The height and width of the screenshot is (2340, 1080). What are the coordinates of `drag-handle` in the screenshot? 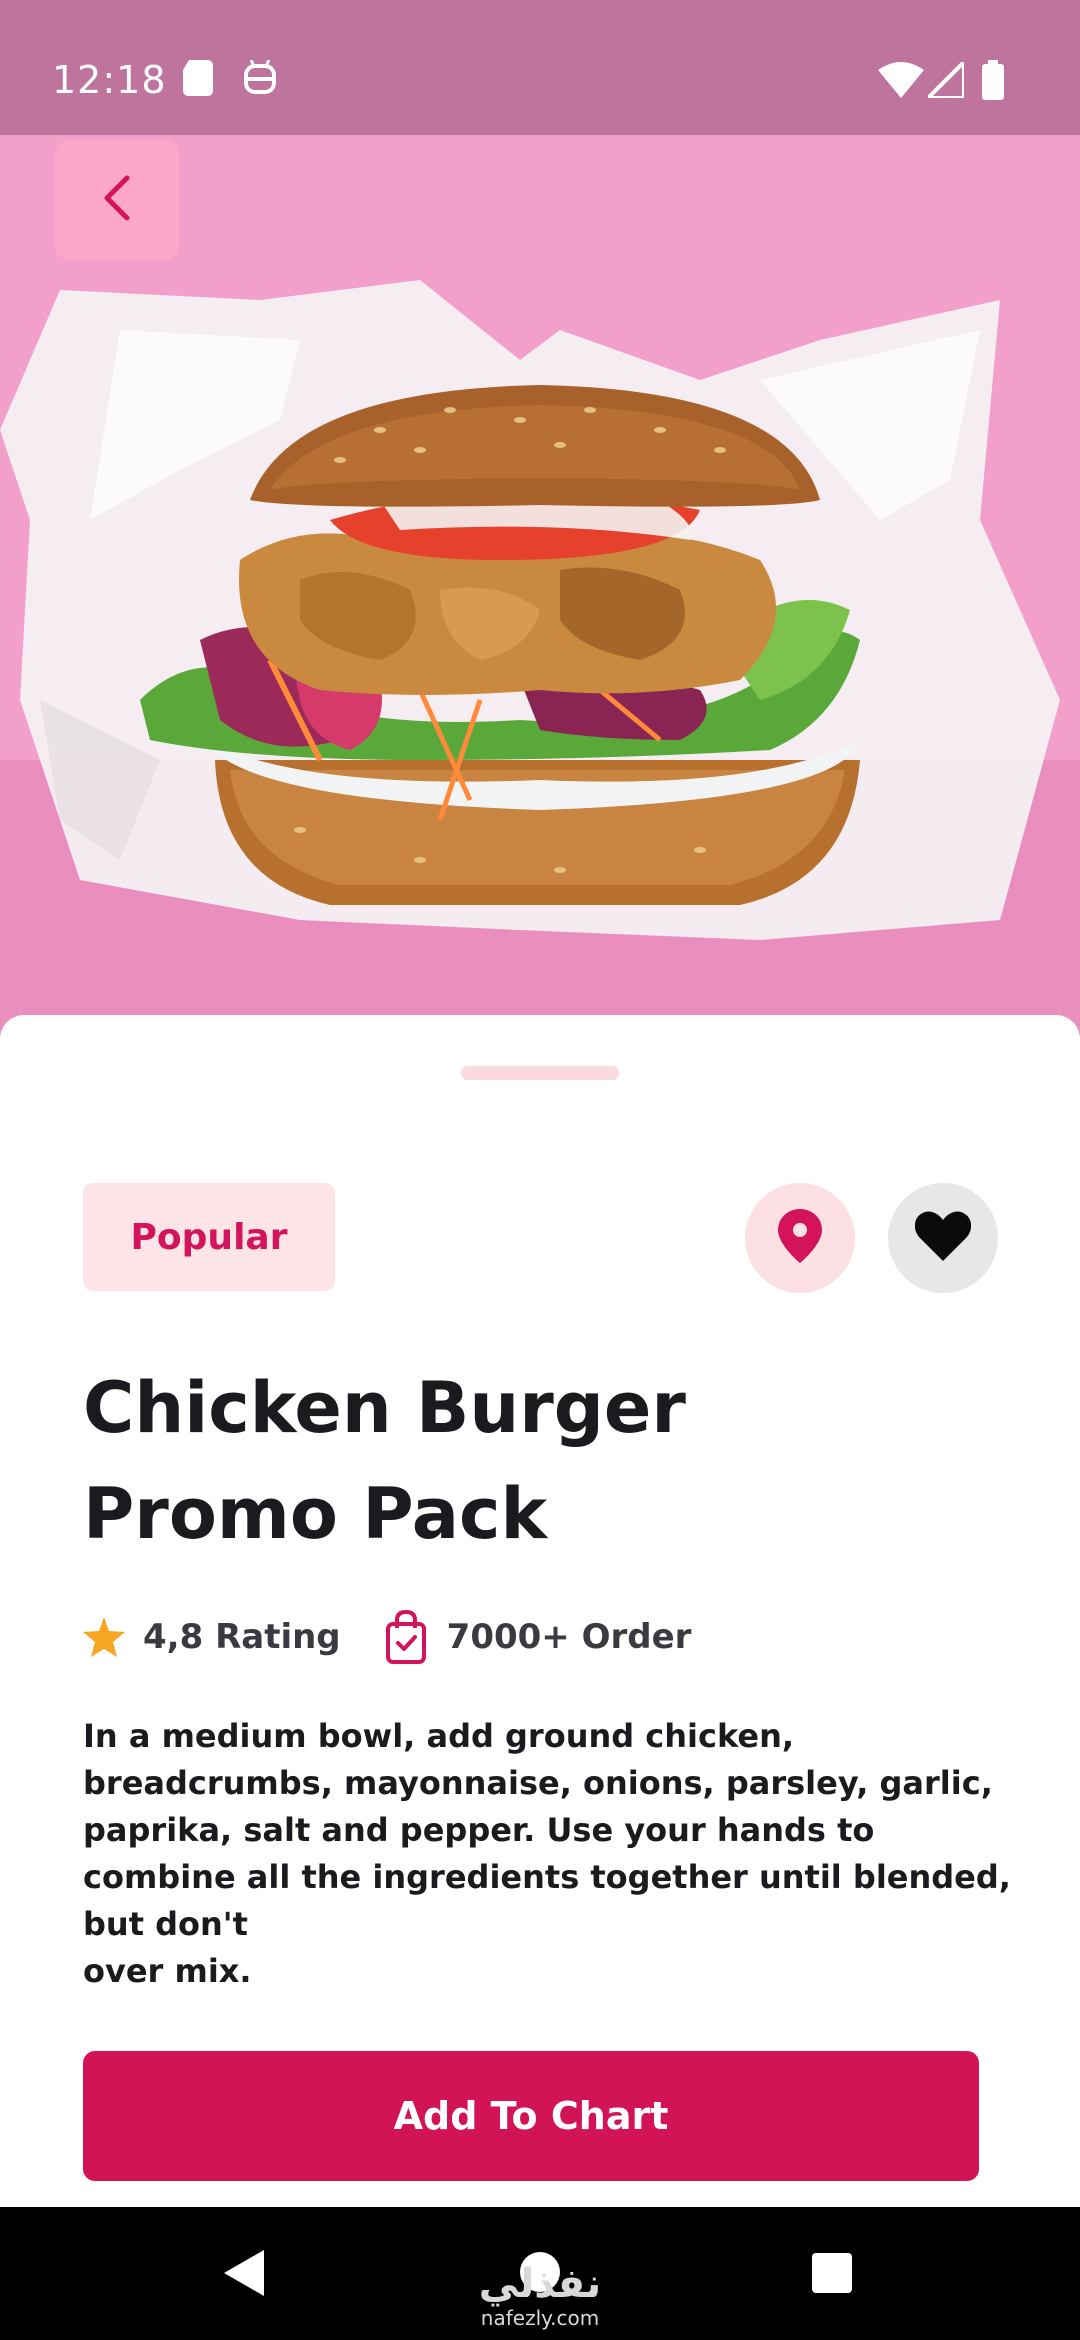 It's located at (540, 1073).